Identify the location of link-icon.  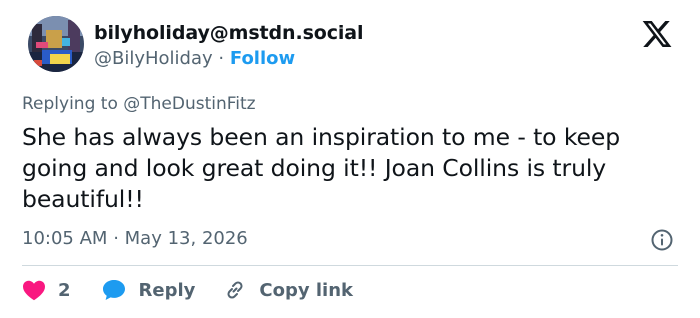
(235, 290).